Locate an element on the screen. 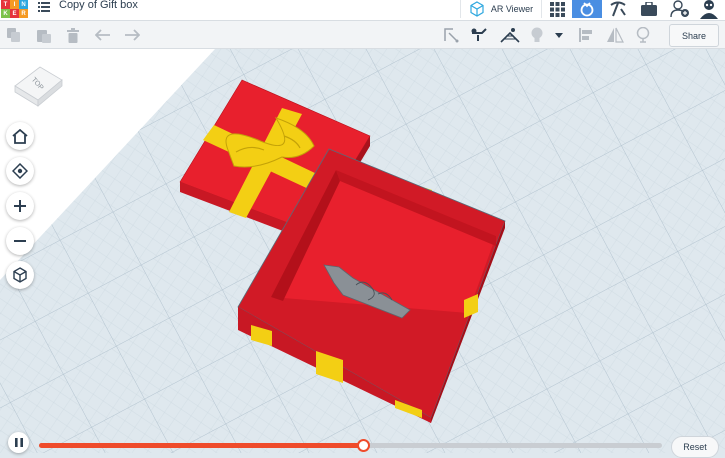  align-icon is located at coordinates (585, 35).